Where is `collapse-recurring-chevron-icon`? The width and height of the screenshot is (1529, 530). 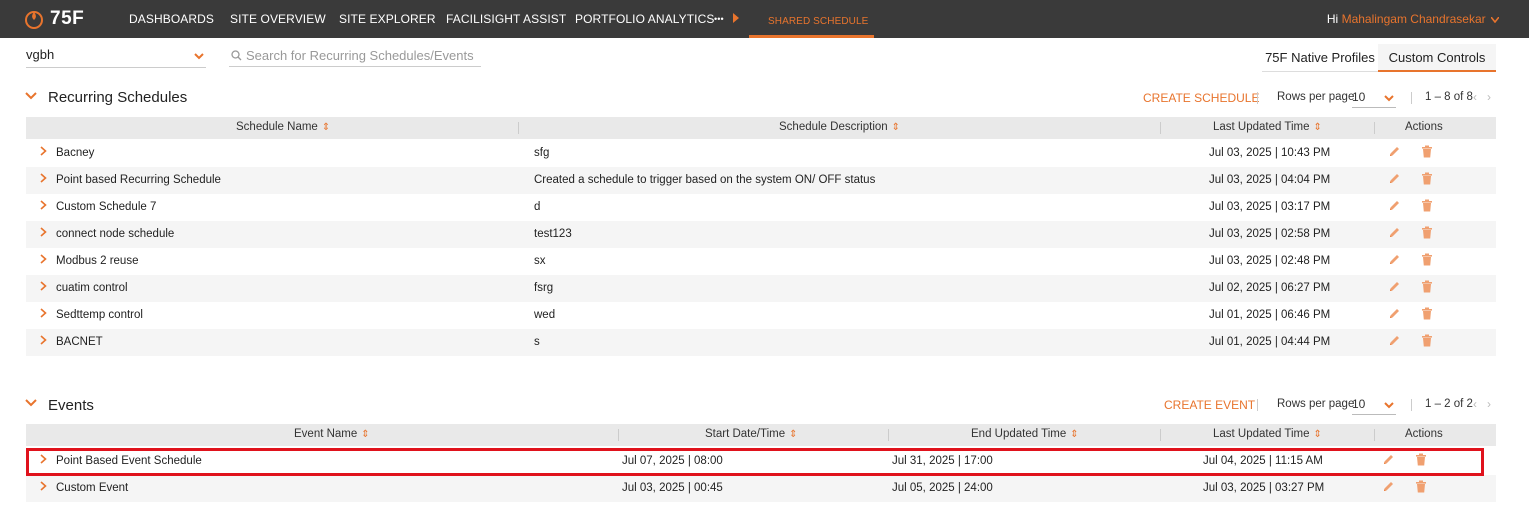
collapse-recurring-chevron-icon is located at coordinates (31, 96).